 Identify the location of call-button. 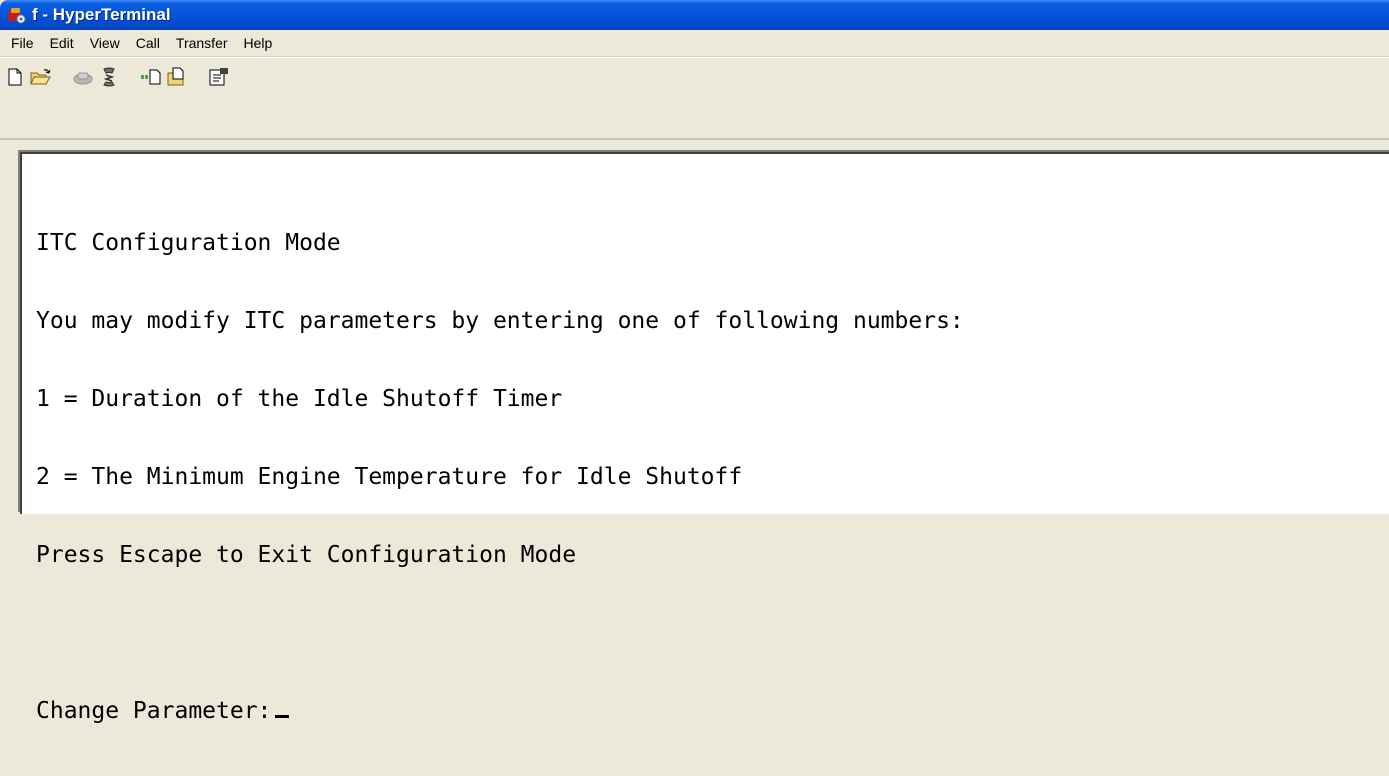
(83, 77).